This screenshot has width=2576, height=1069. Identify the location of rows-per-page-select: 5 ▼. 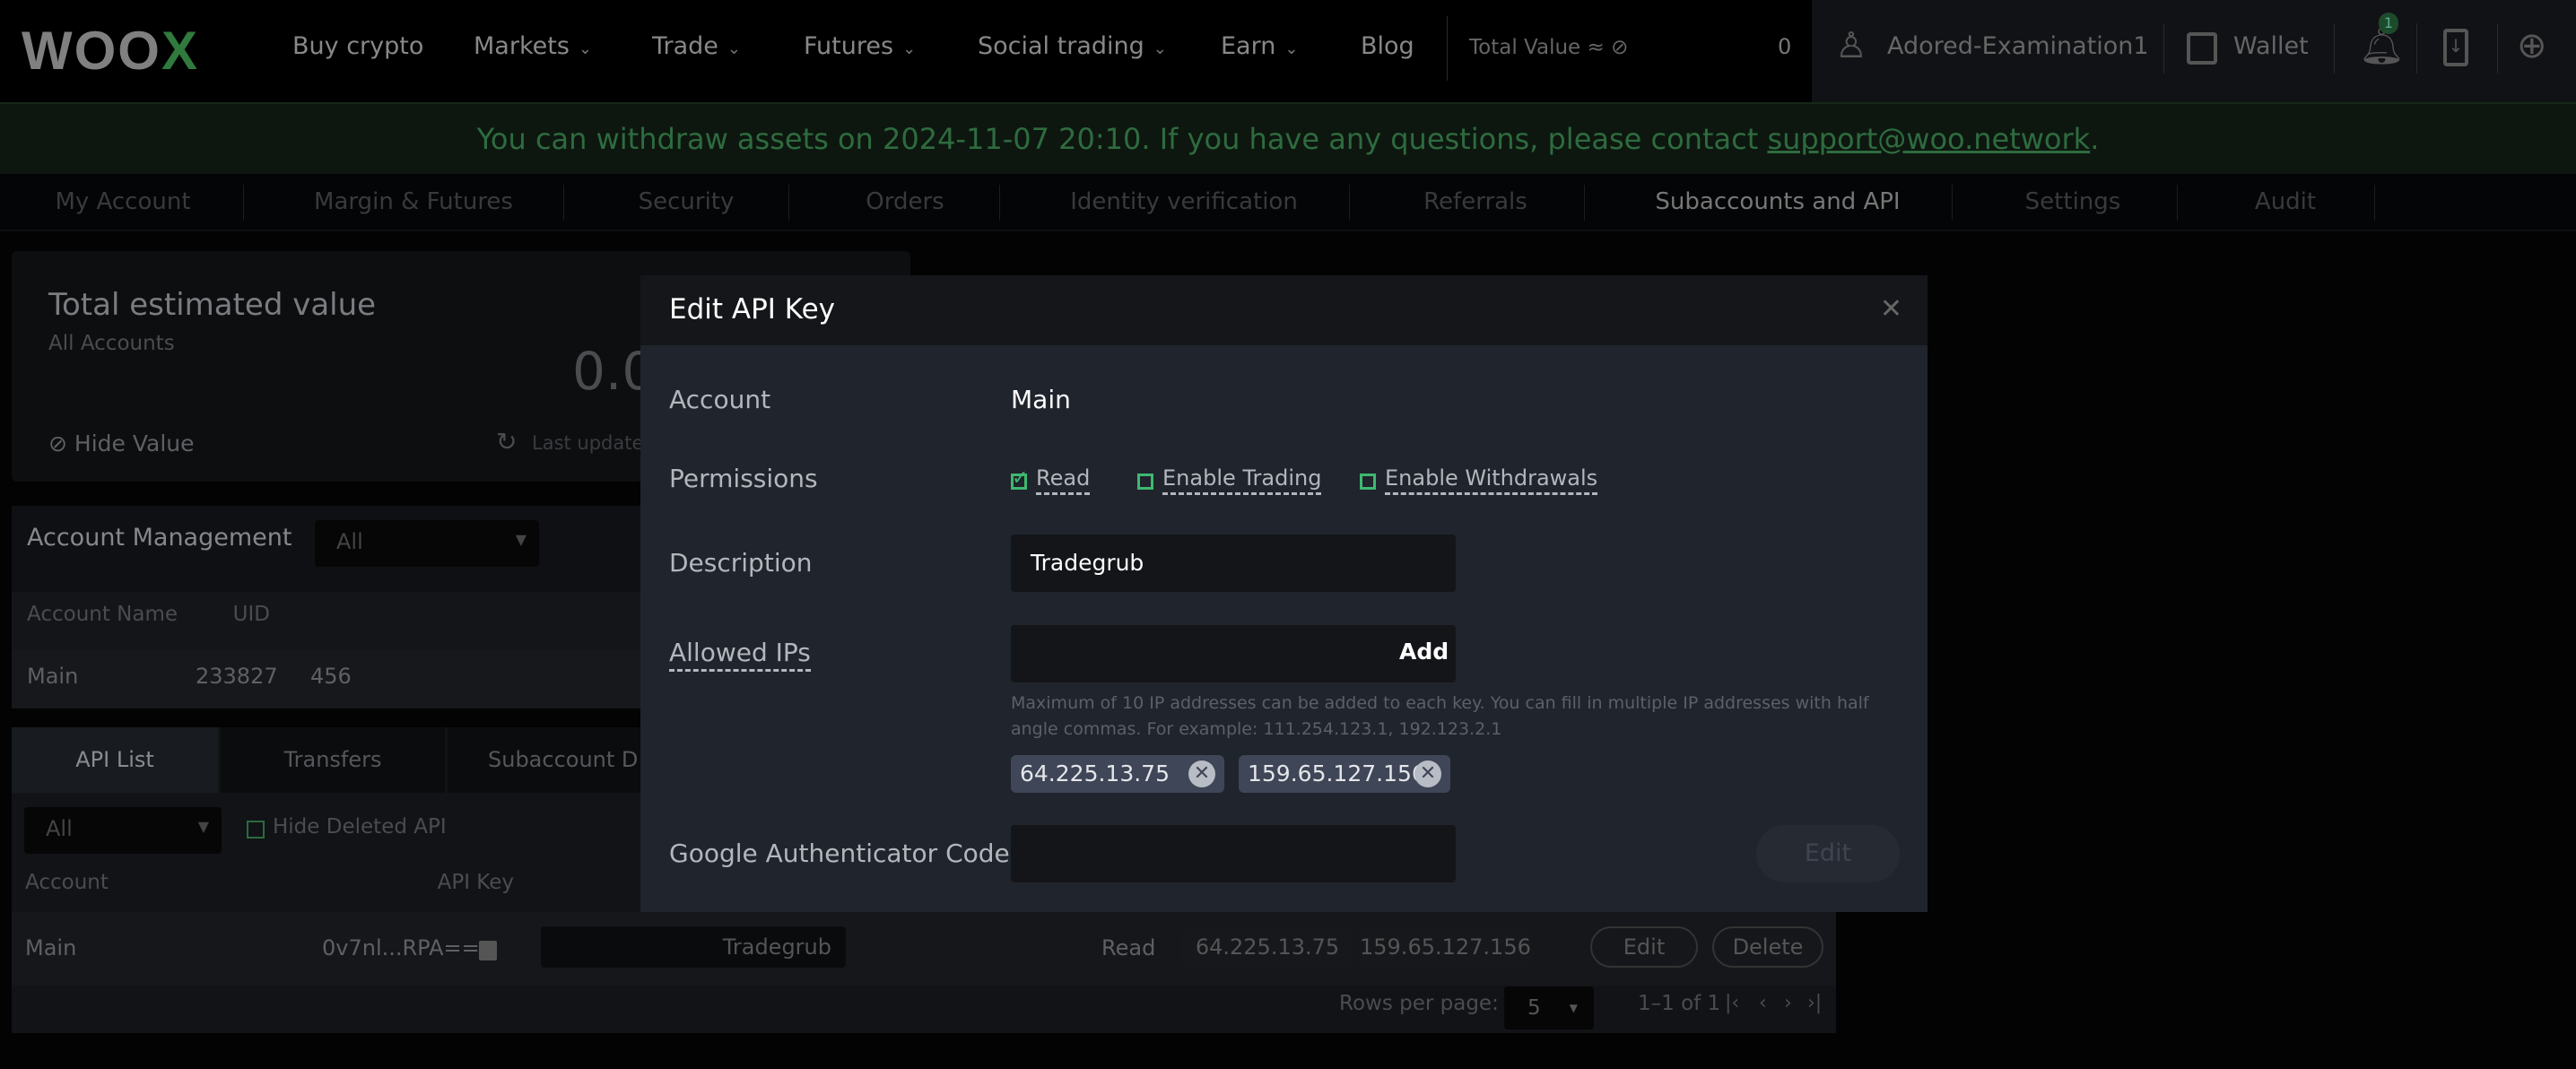
(1549, 1008).